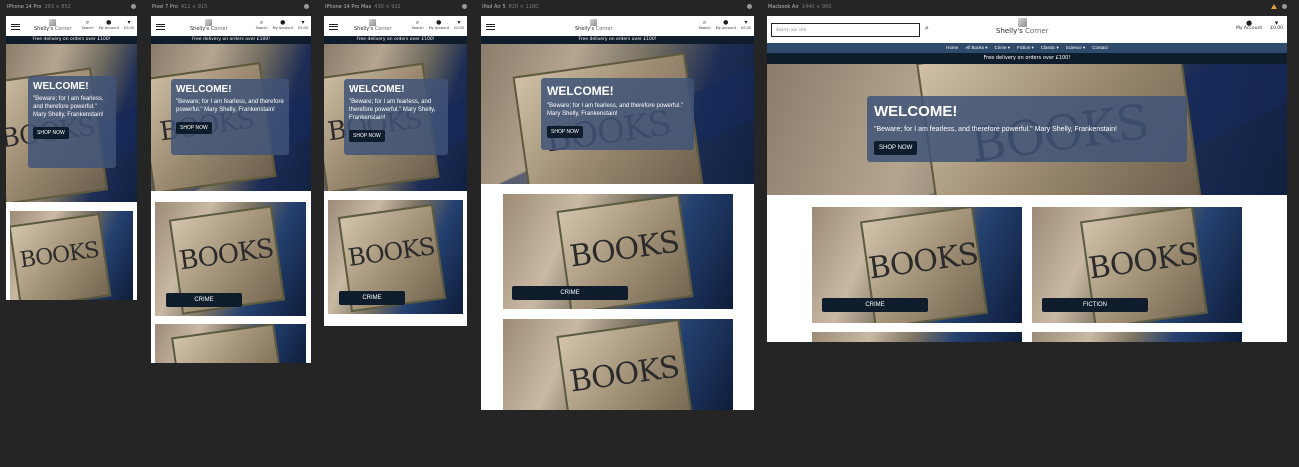 The width and height of the screenshot is (1299, 467). I want to click on device-label-iphone14pro: iPhone 14 Pro 393 × 852, so click(39, 7).